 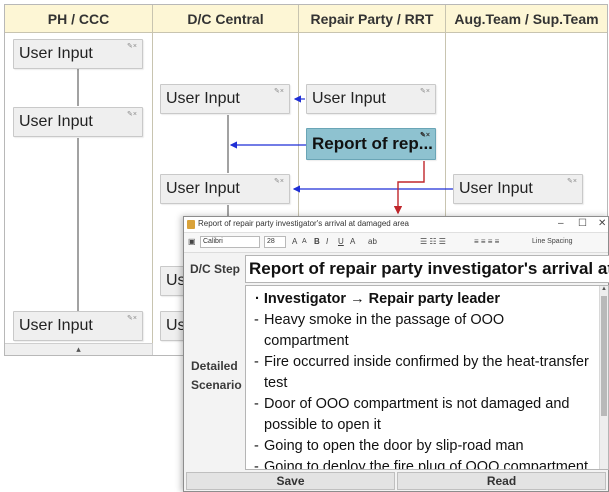 I want to click on paste-icon: ▣, so click(x=192, y=242).